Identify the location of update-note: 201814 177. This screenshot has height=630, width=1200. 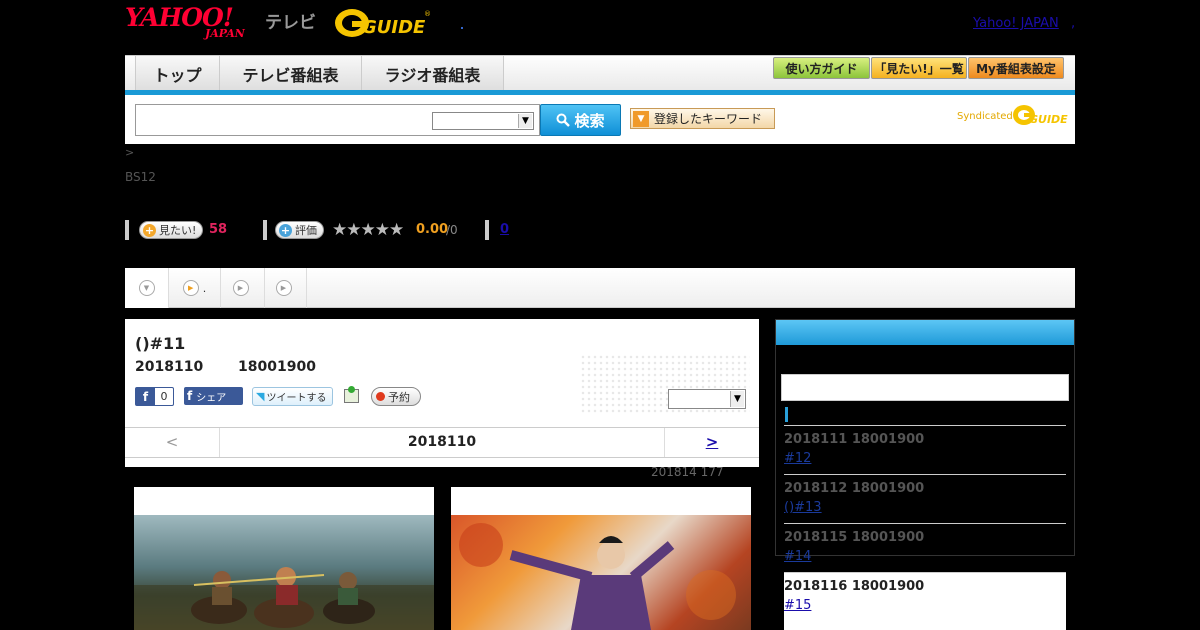
(687, 472).